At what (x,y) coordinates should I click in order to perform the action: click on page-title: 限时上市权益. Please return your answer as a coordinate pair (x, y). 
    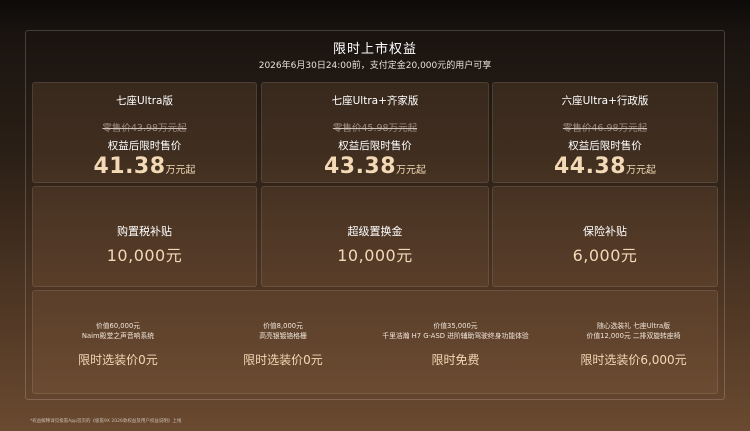
    Looking at the image, I should click on (374, 49).